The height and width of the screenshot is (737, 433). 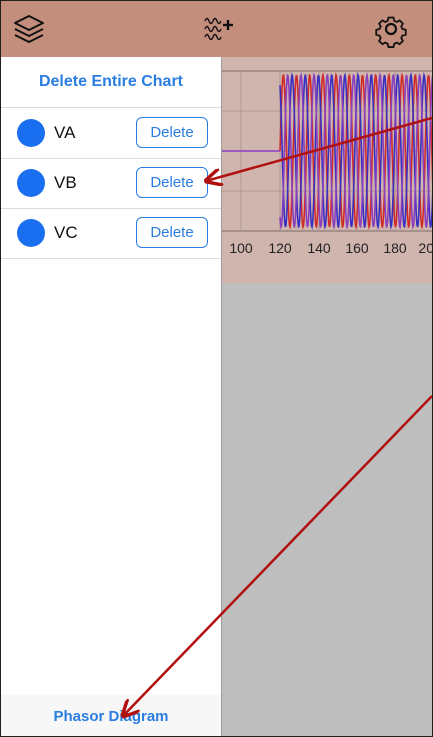 What do you see at coordinates (172, 132) in the screenshot?
I see `delete-va-button: Delete` at bounding box center [172, 132].